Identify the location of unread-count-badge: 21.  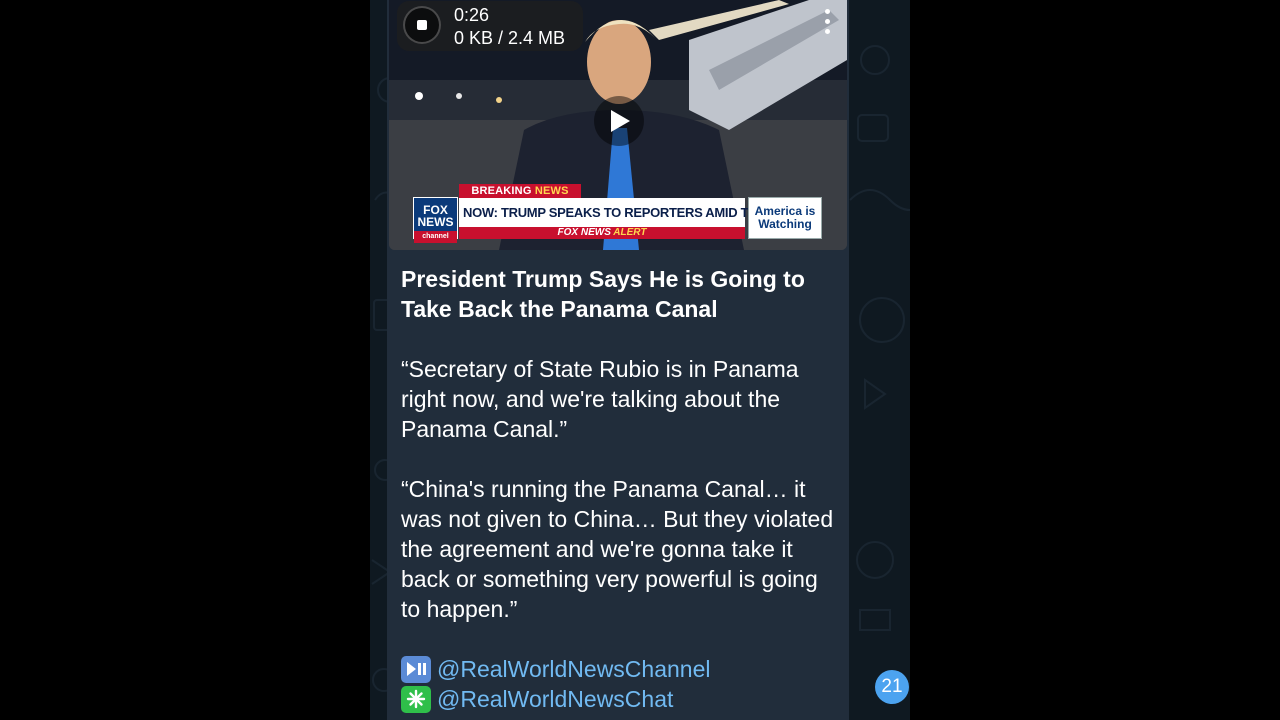
(892, 687).